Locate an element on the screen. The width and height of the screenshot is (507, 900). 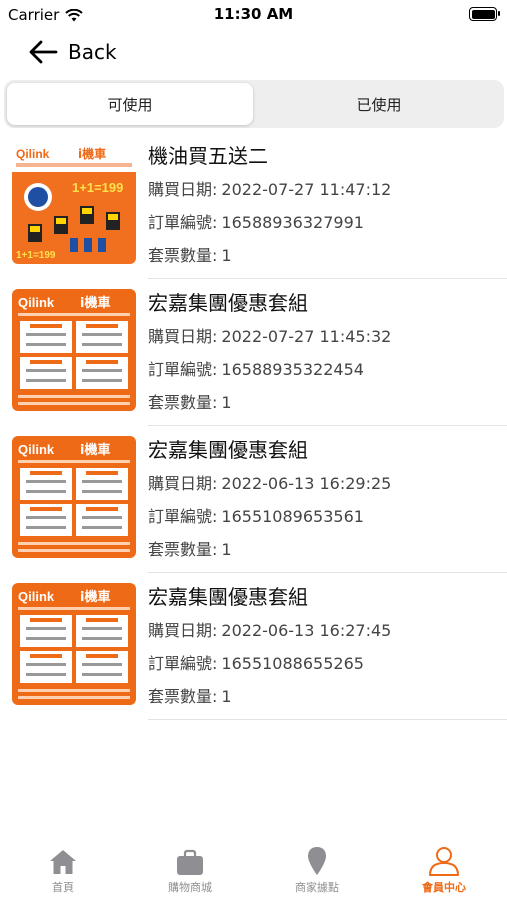
purchase-date-value: 2022-07-27 11:47:12 is located at coordinates (306, 189).